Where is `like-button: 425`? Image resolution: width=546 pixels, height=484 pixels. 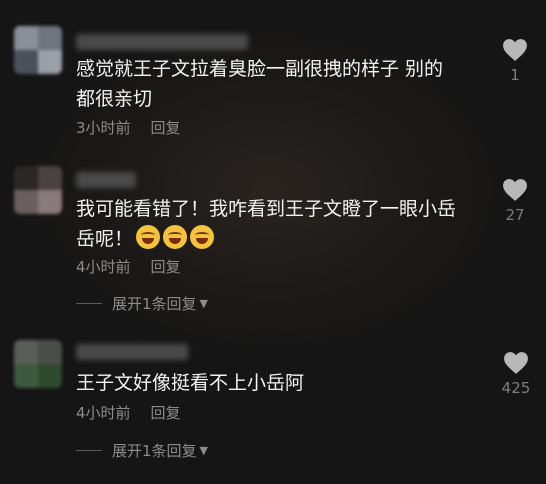 like-button: 425 is located at coordinates (516, 374).